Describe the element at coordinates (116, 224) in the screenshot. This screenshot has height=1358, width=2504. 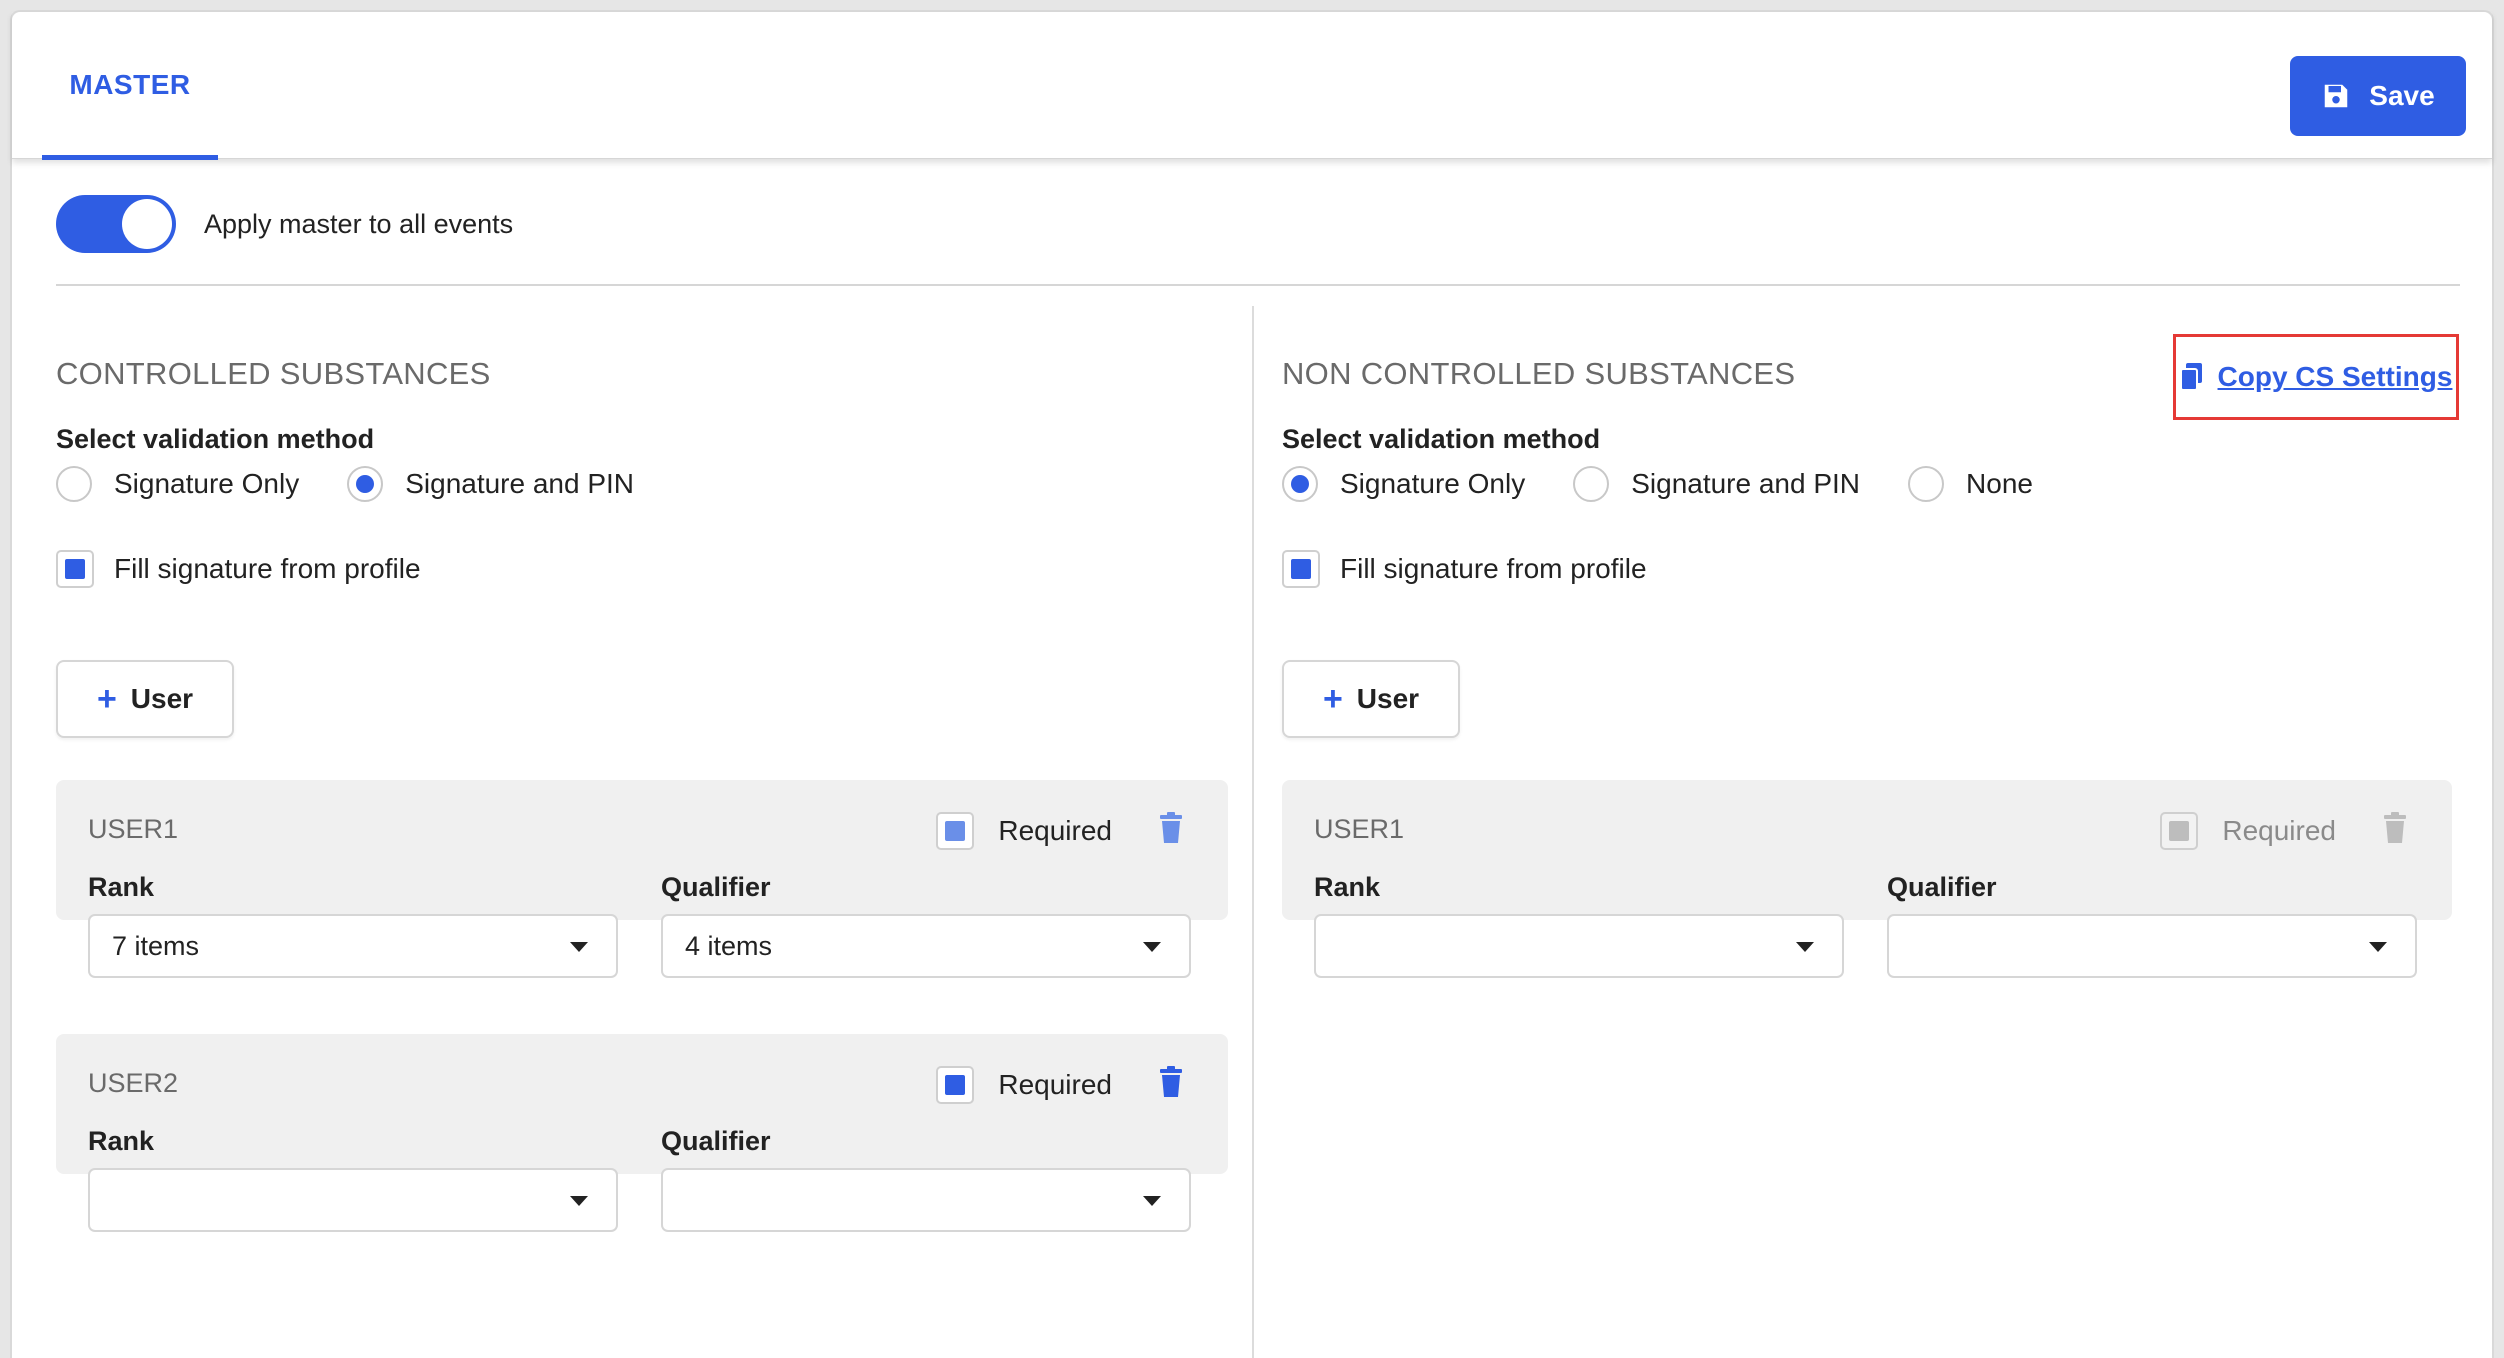
I see `apply-master-toggle` at that location.